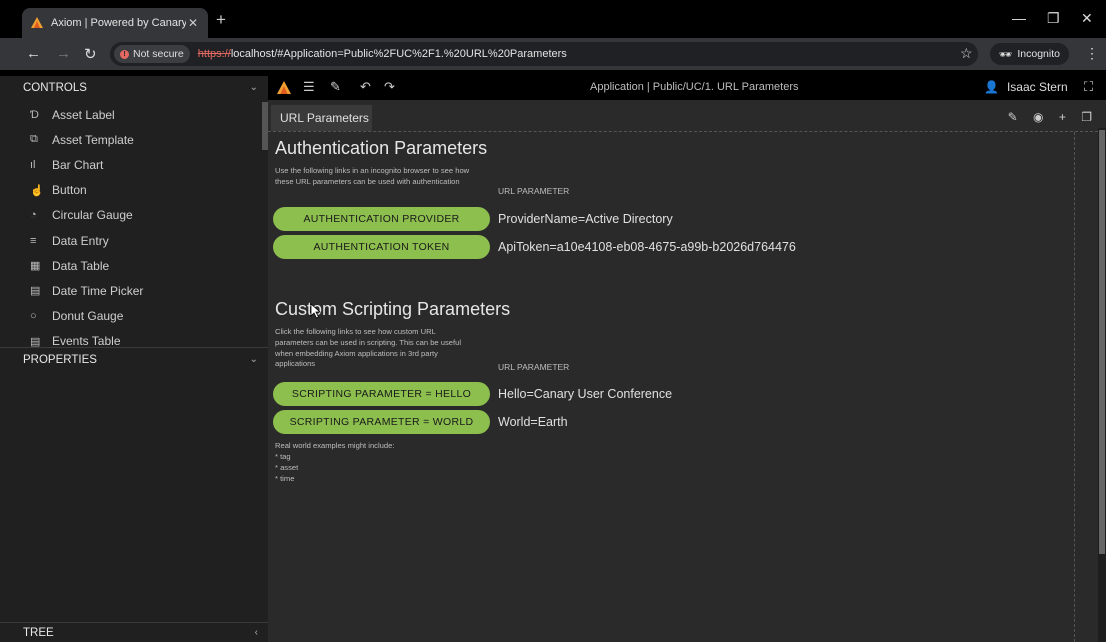 The image size is (1106, 642). What do you see at coordinates (131, 164) in the screenshot?
I see `control-item-bar-chart: ıl Bar Chart` at bounding box center [131, 164].